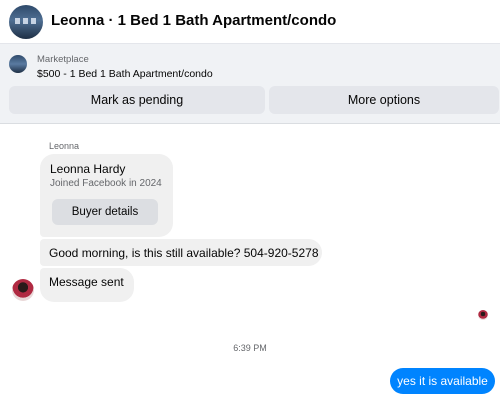  What do you see at coordinates (63, 59) in the screenshot?
I see `marketplace-label: Marketplace` at bounding box center [63, 59].